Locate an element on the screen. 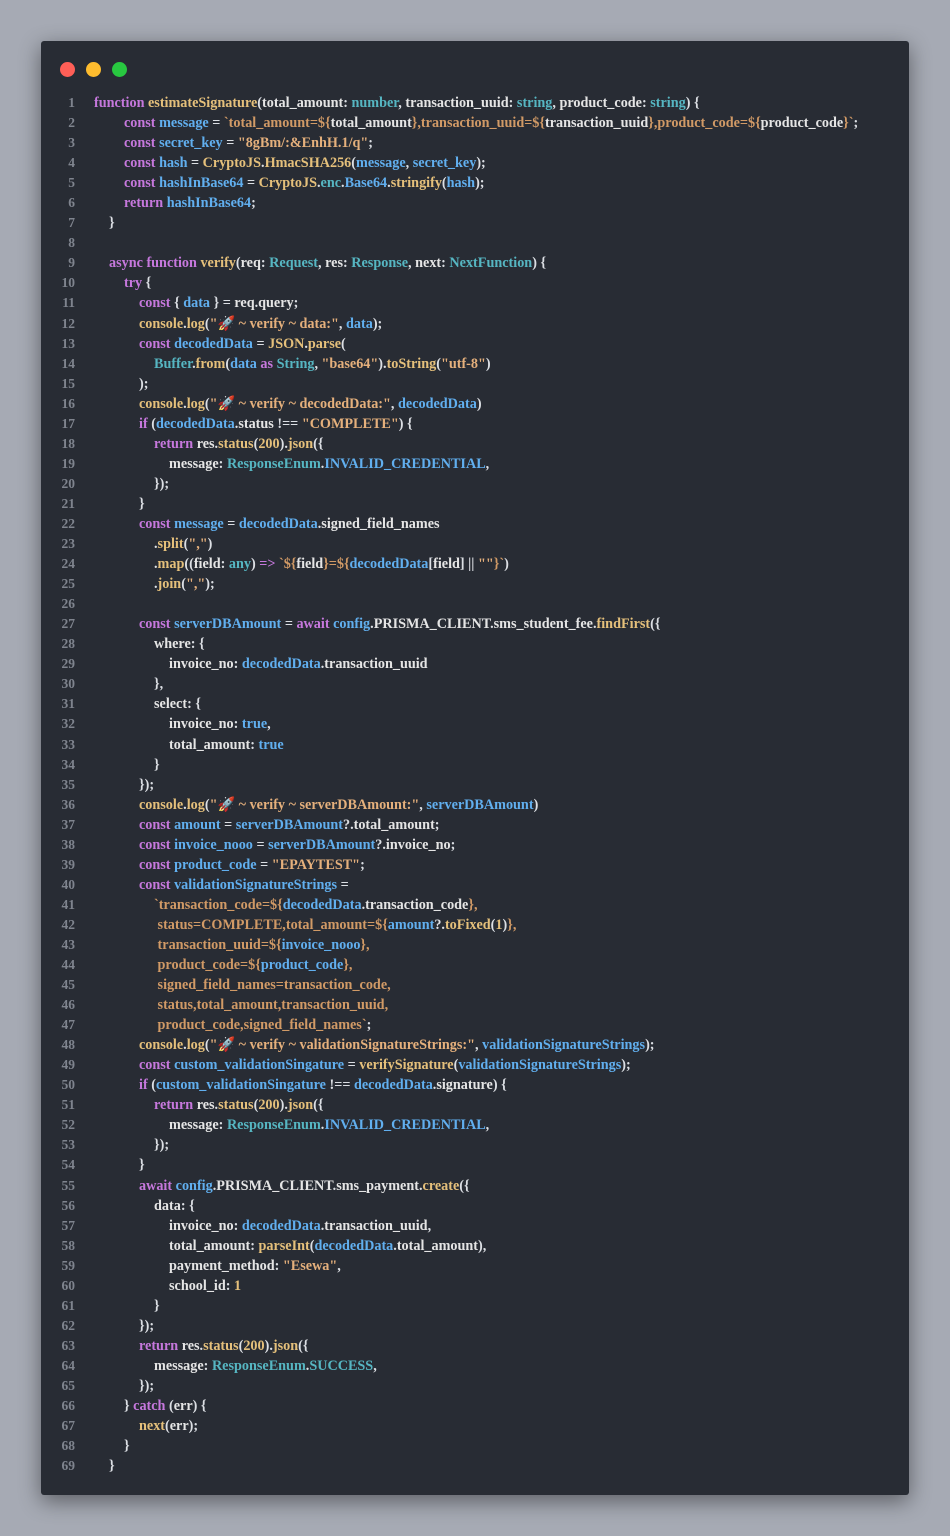 The image size is (950, 1536). code-token: JSON is located at coordinates (286, 343).